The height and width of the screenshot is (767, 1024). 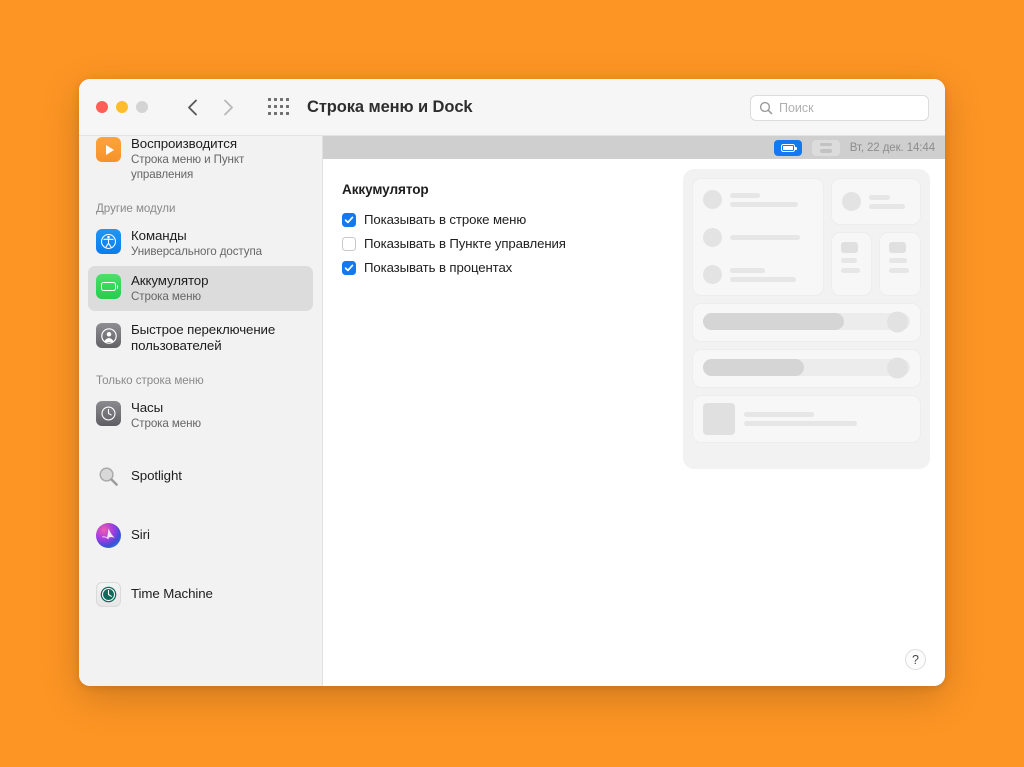 I want to click on checkbox-label: Показывать в Пункте управления, so click(x=465, y=243).